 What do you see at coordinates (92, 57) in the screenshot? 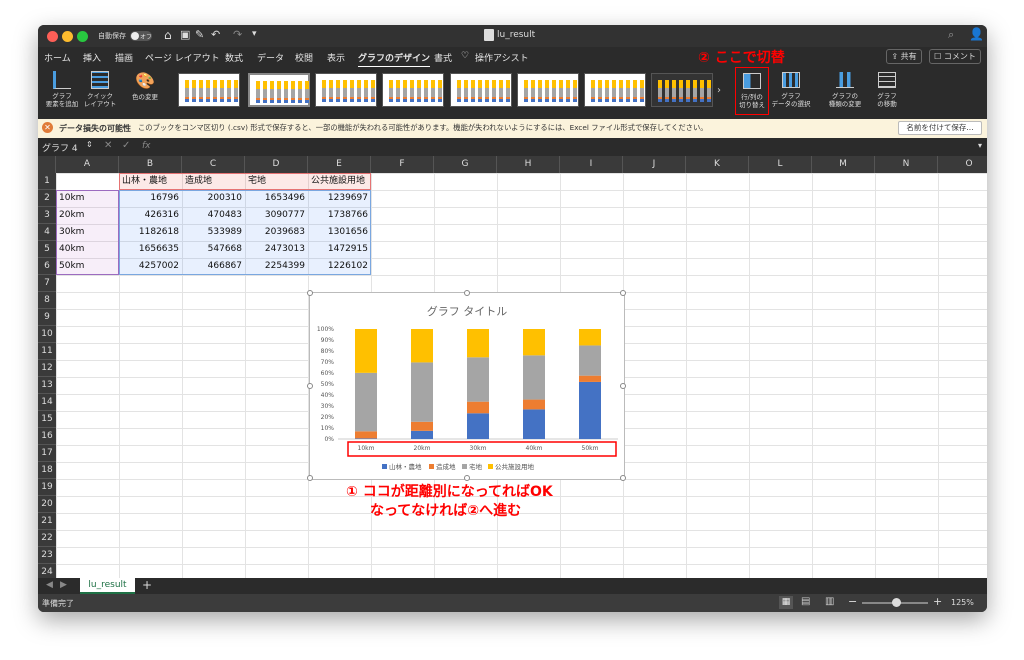
I see `tab-insert: 挿入` at bounding box center [92, 57].